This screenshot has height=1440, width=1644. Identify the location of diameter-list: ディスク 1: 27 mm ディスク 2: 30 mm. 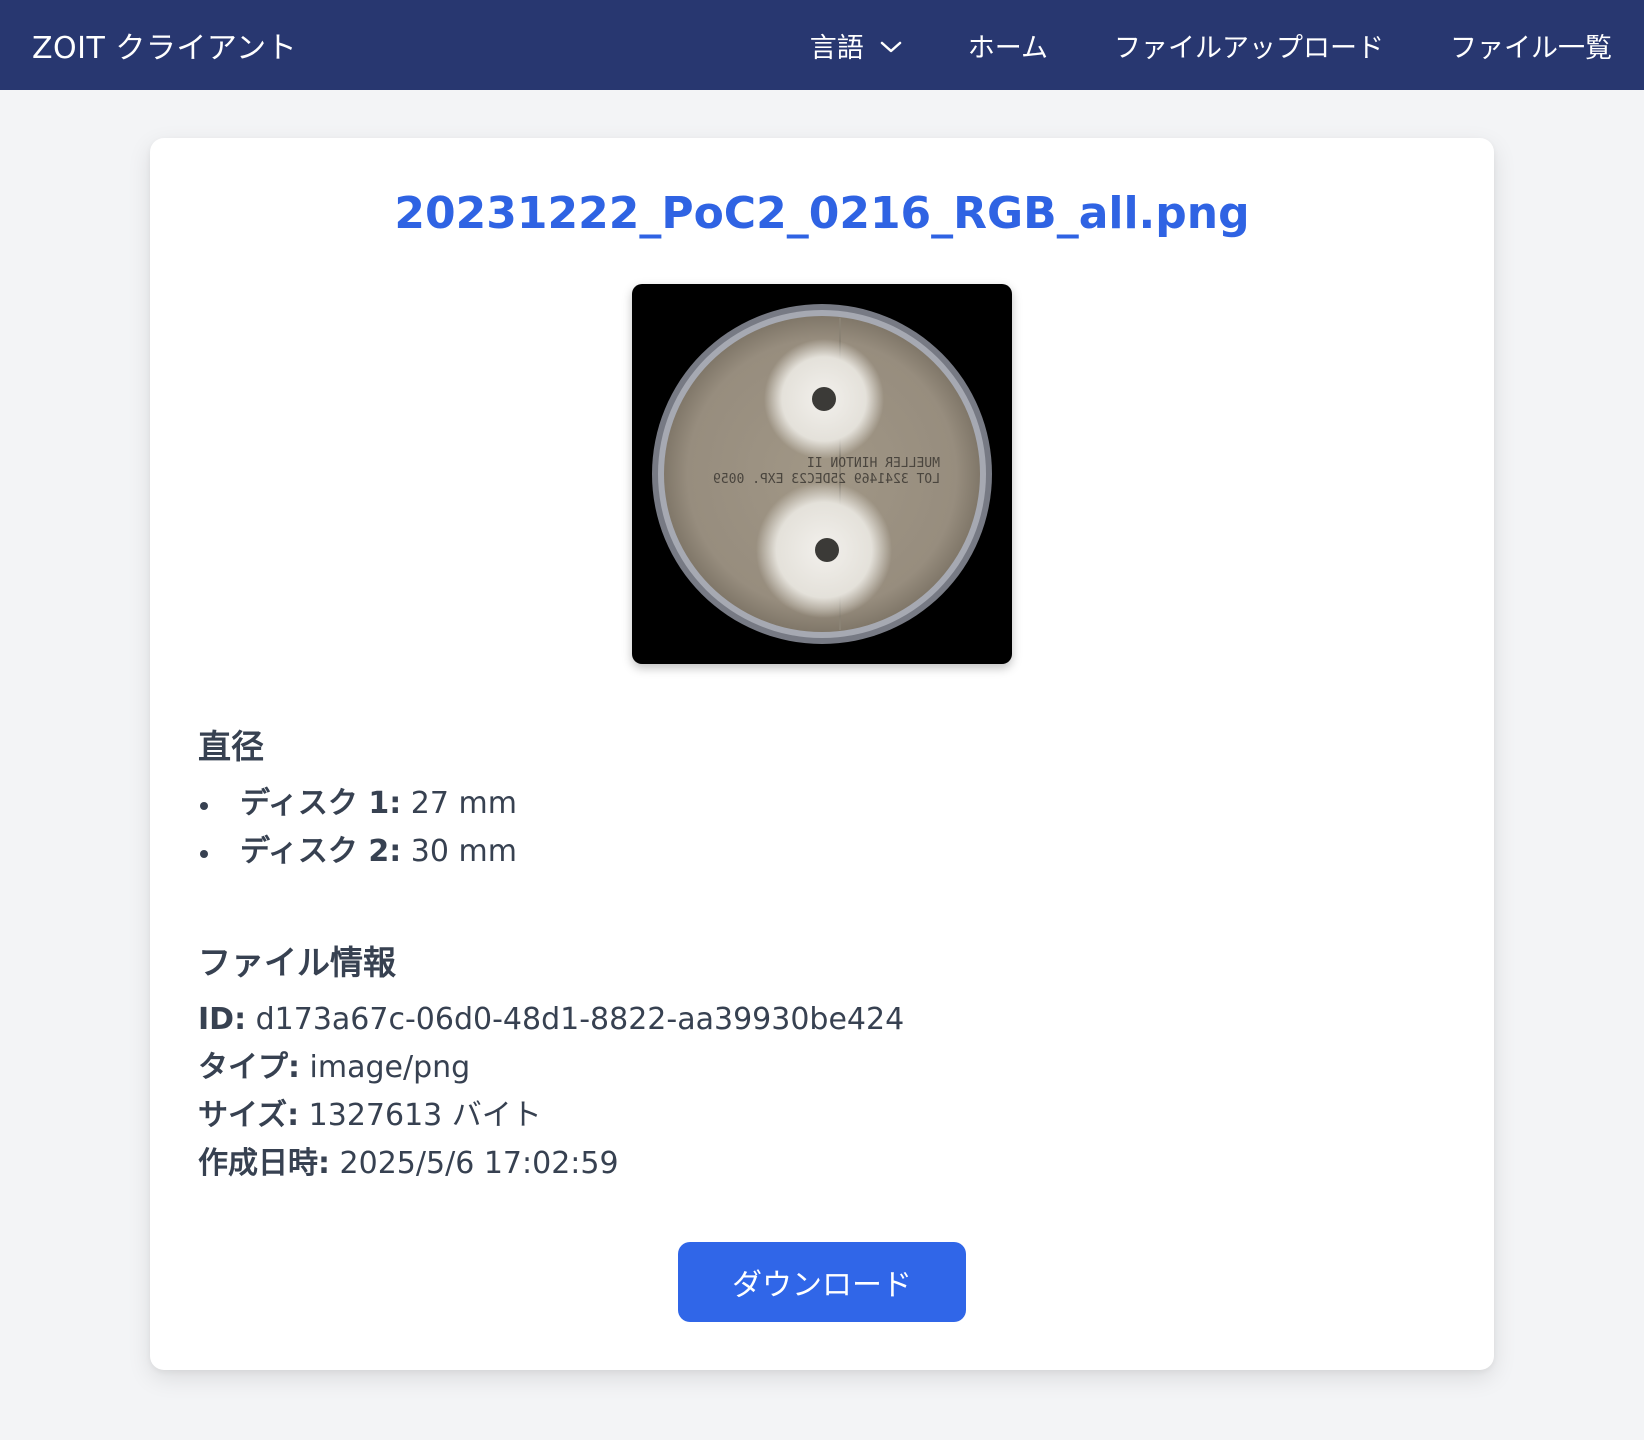
(357, 828).